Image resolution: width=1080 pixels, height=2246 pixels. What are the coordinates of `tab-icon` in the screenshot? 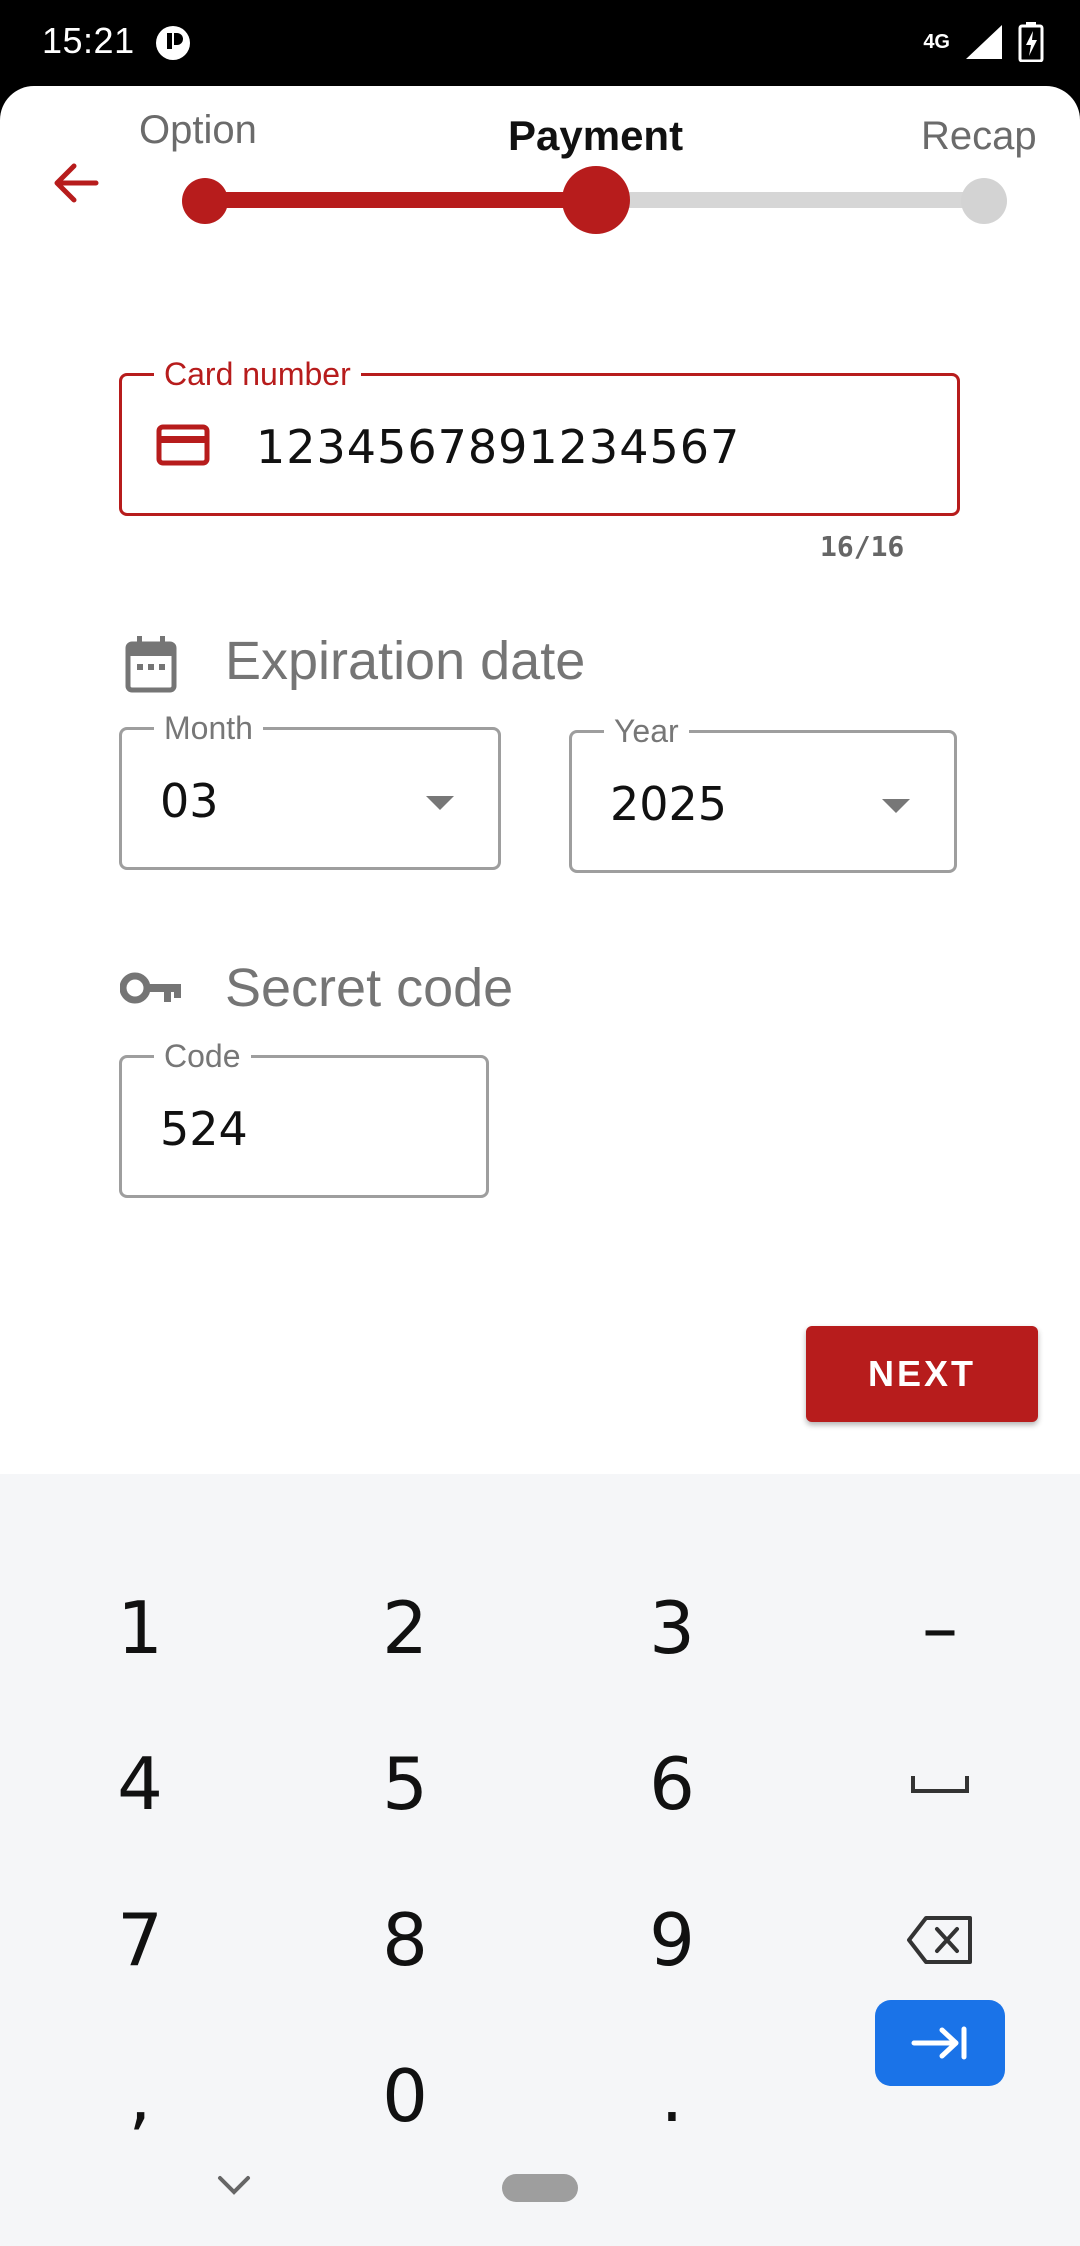 It's located at (939, 2043).